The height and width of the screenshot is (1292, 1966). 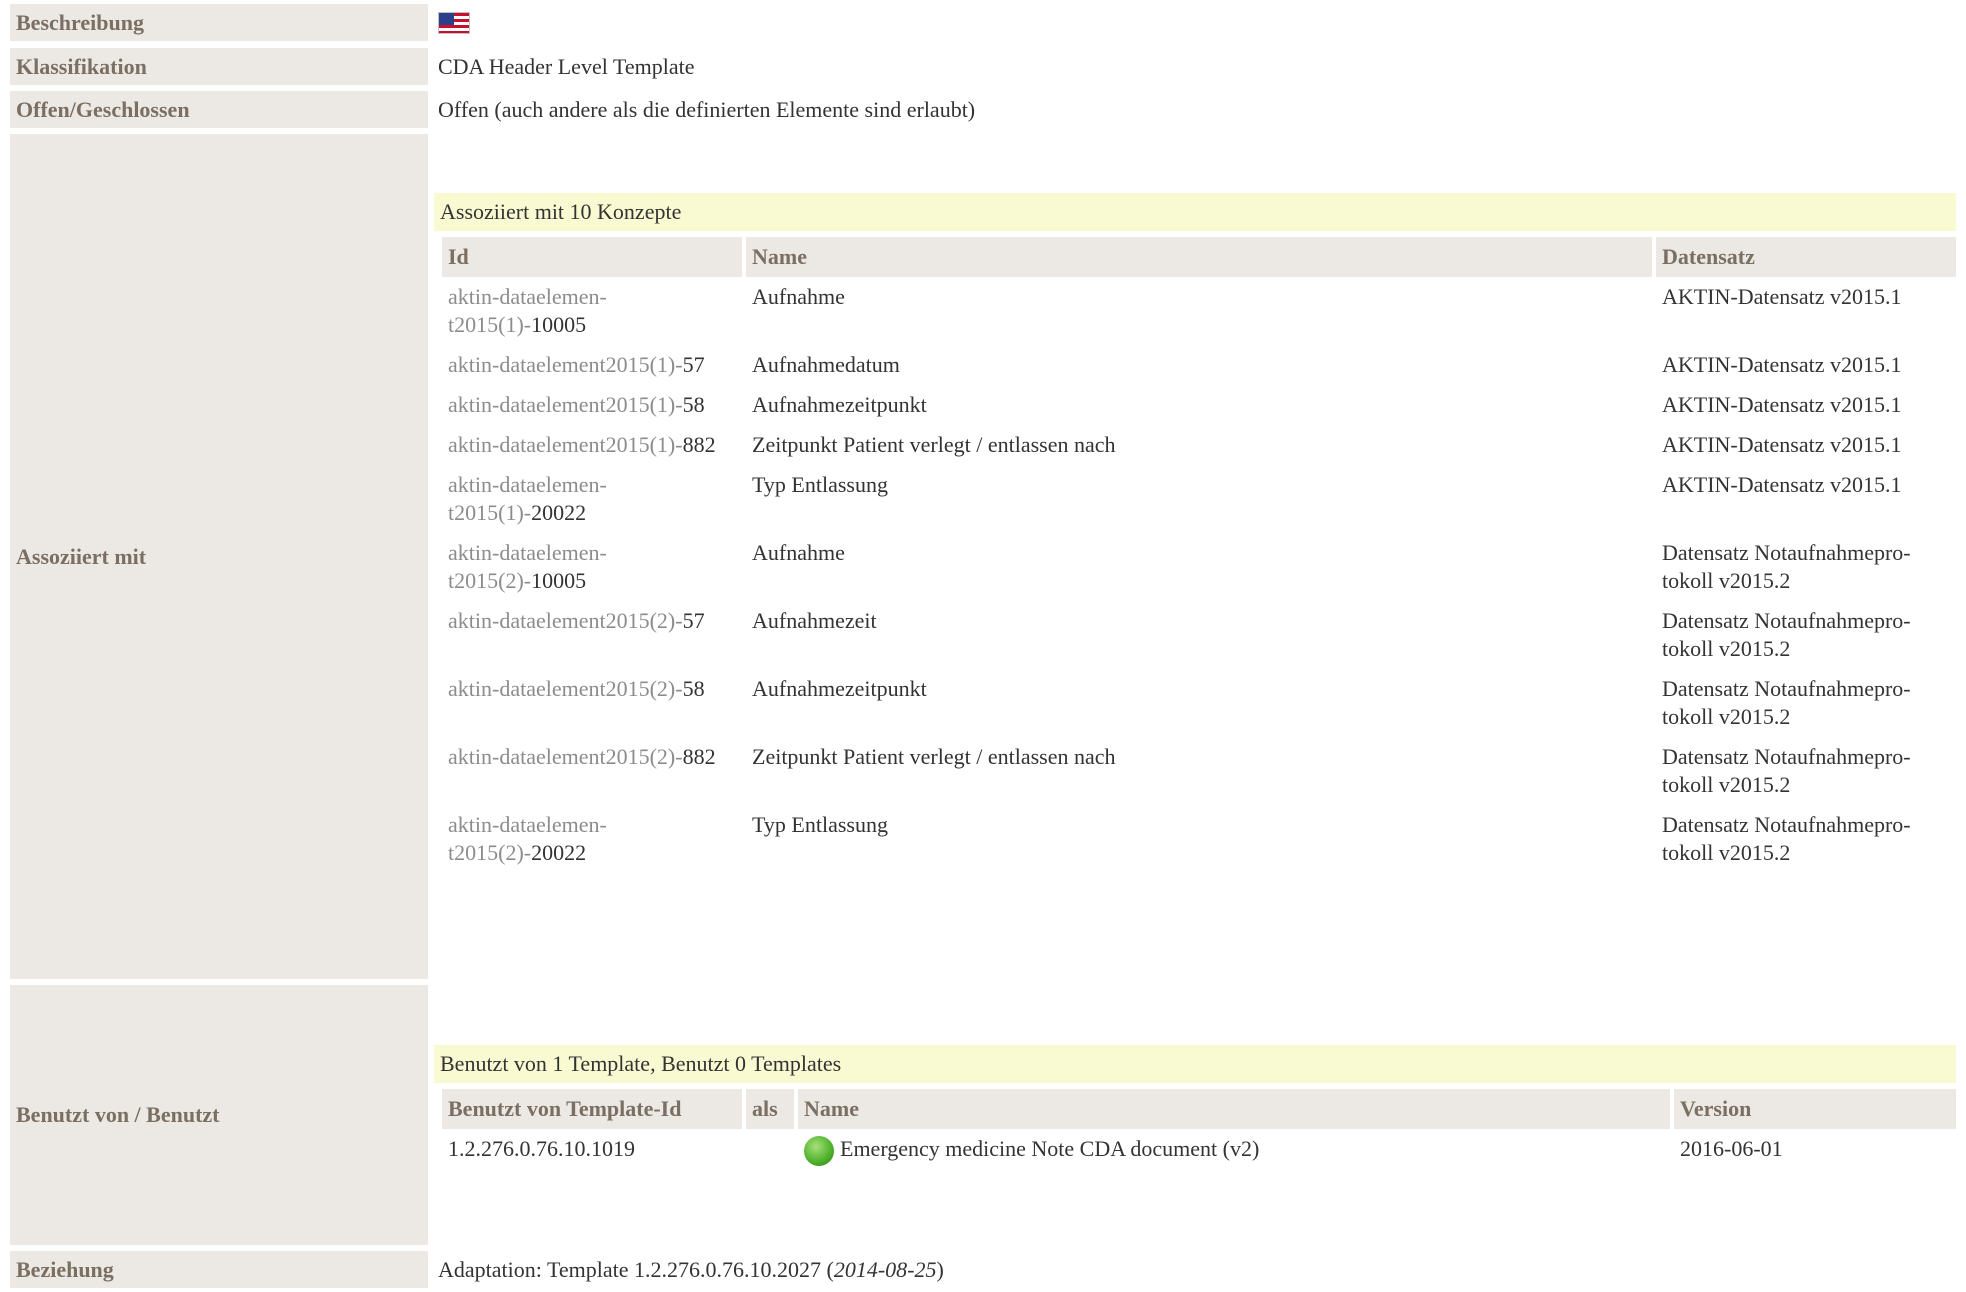 What do you see at coordinates (768, 1150) in the screenshot?
I see `usage-als` at bounding box center [768, 1150].